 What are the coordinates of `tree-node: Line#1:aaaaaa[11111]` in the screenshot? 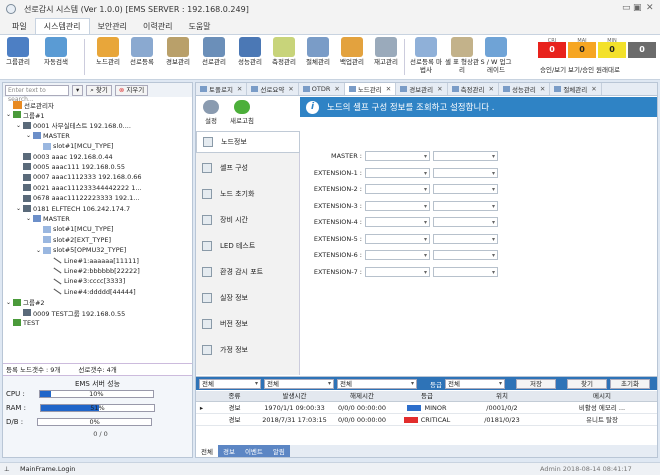 It's located at (92, 260).